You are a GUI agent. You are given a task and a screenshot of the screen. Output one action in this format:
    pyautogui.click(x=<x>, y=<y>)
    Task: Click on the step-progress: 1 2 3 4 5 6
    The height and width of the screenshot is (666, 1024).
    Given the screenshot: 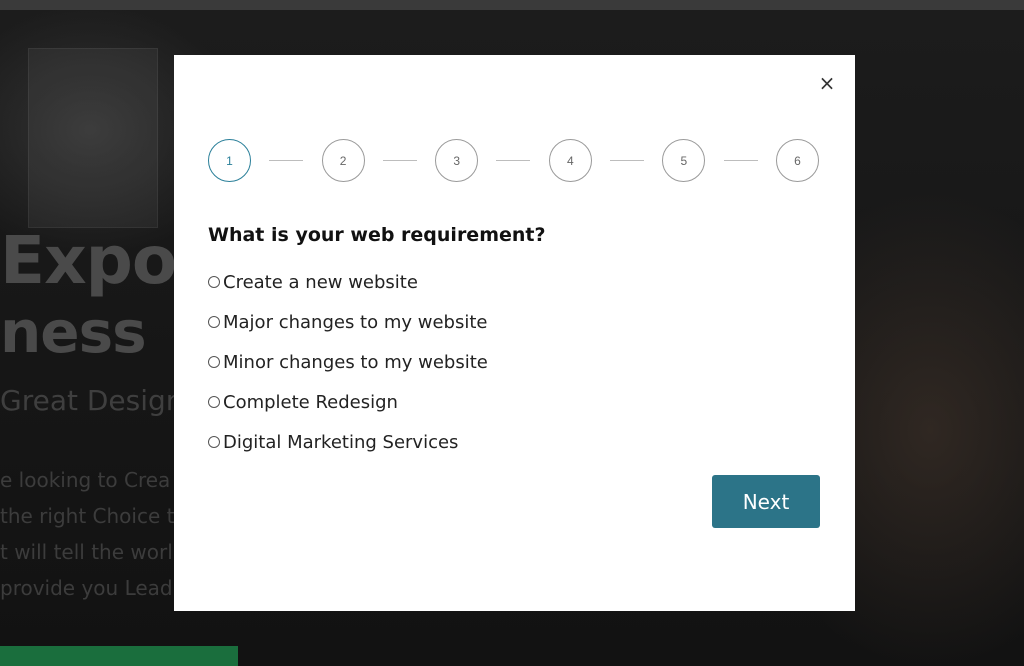 What is the action you would take?
    pyautogui.click(x=513, y=160)
    